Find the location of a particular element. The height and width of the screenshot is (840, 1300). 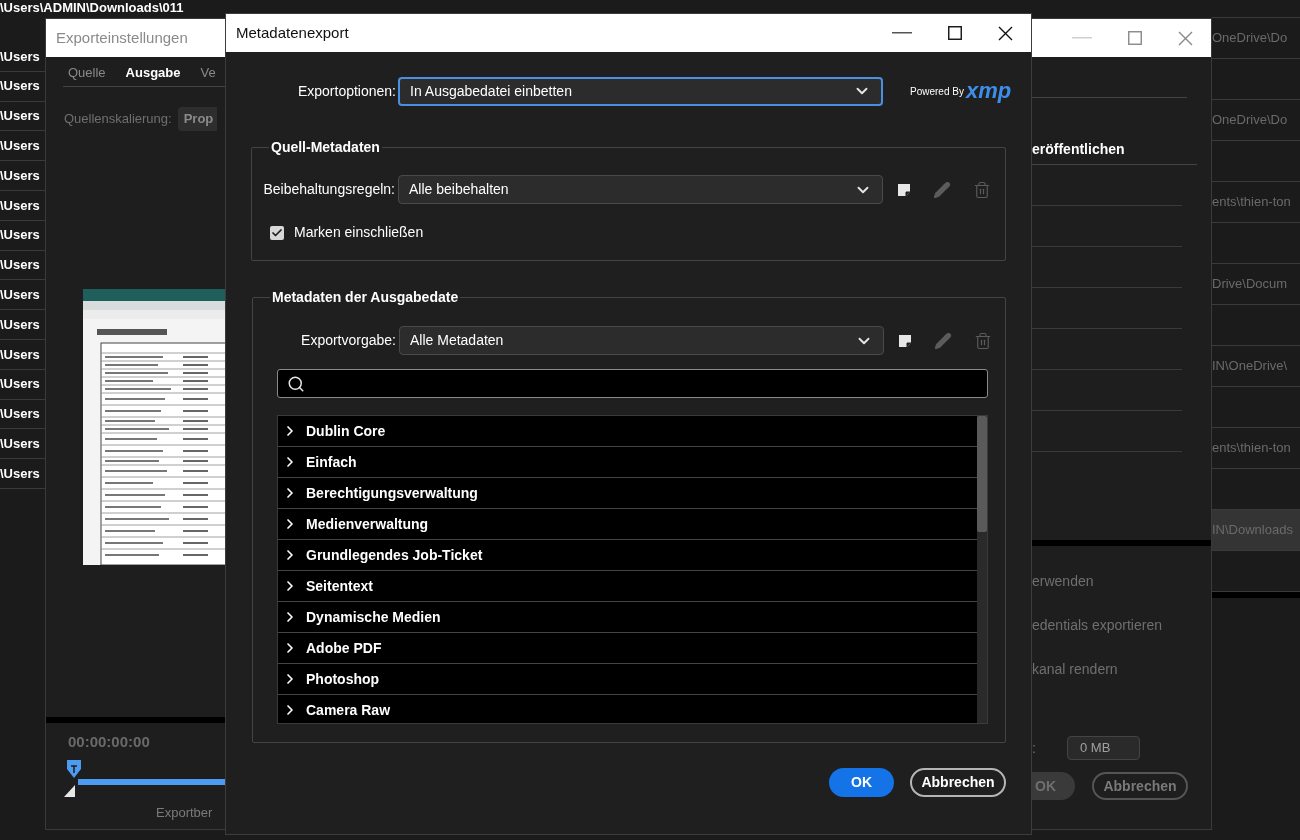

markers-checkbox: Marken einschließen is located at coordinates (347, 232).